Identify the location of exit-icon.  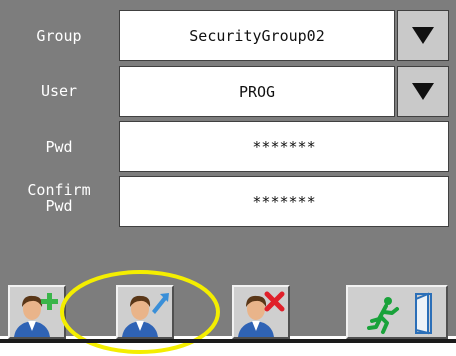
(399, 313).